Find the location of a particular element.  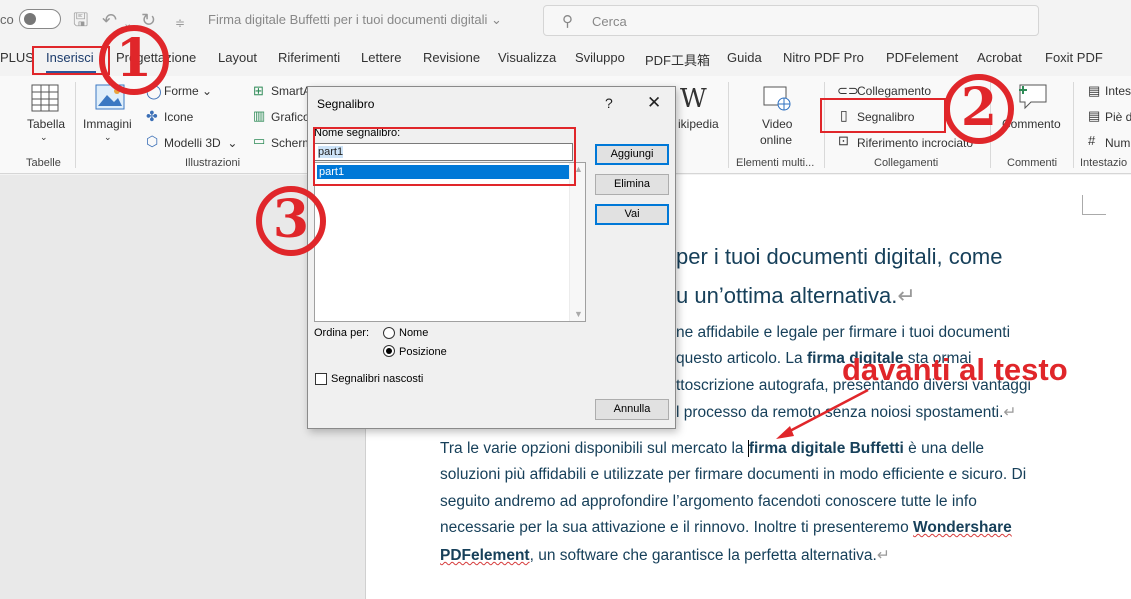

tab-layout: Layout is located at coordinates (237, 57).